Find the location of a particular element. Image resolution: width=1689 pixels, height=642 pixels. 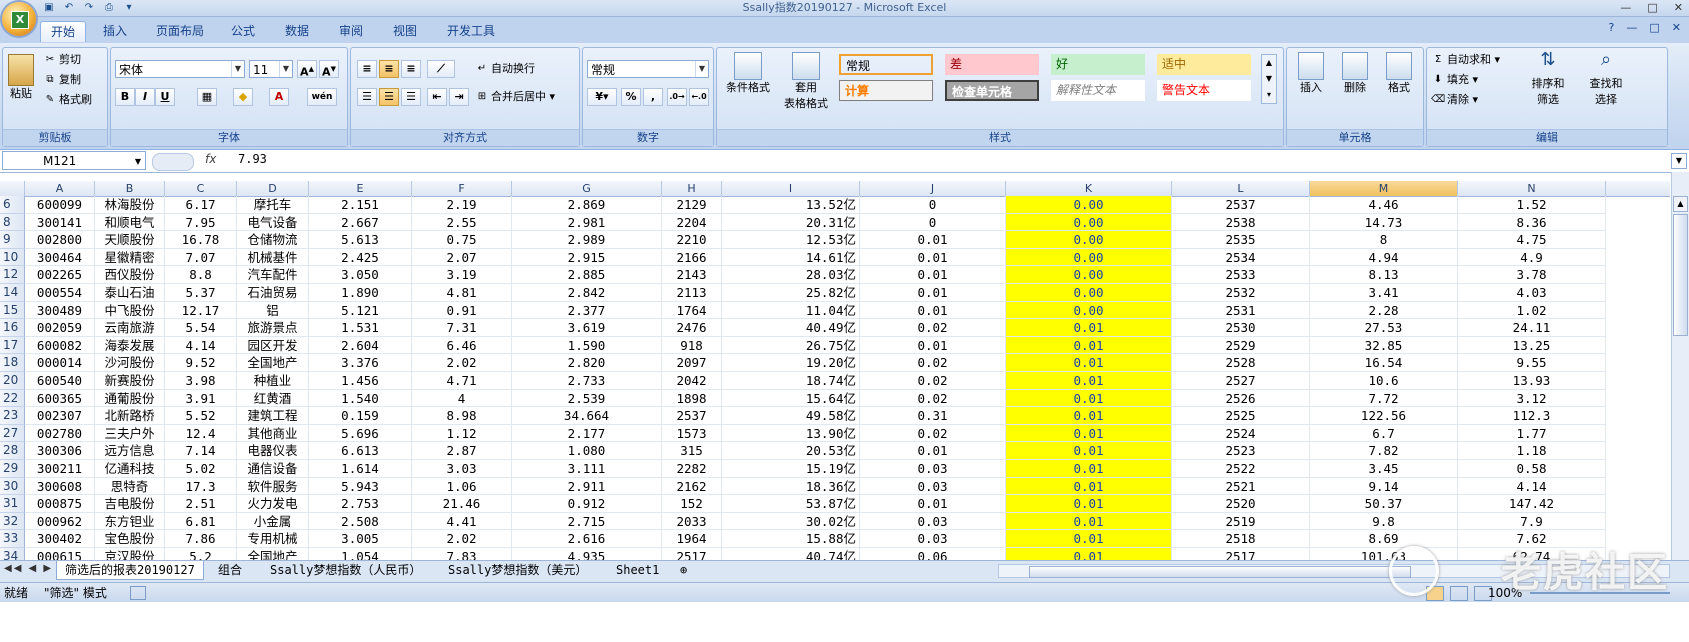

cell-a: 300211 is located at coordinates (60, 469).